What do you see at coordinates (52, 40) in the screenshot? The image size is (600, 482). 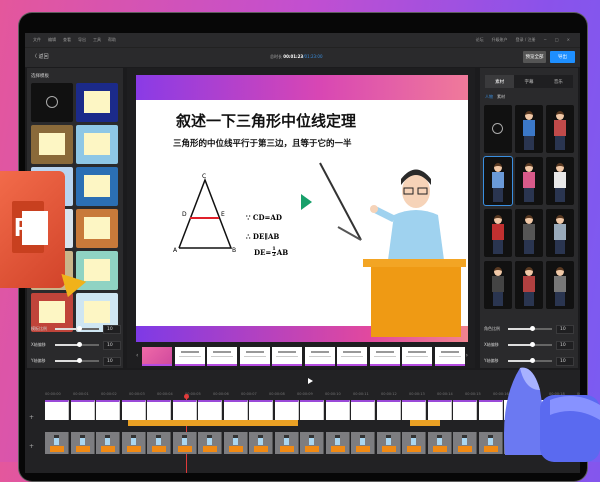 I see `menu-item: 编辑` at bounding box center [52, 40].